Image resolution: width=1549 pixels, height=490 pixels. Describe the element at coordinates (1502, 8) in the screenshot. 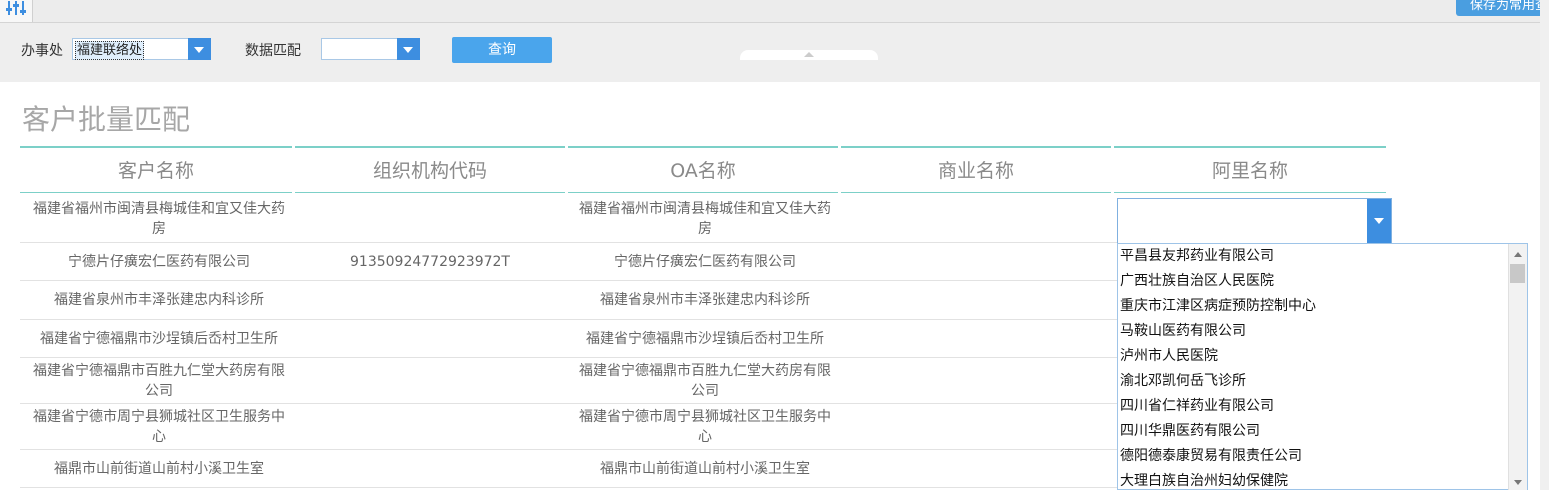

I see `save-common-query-button: 保存为常用查询` at that location.